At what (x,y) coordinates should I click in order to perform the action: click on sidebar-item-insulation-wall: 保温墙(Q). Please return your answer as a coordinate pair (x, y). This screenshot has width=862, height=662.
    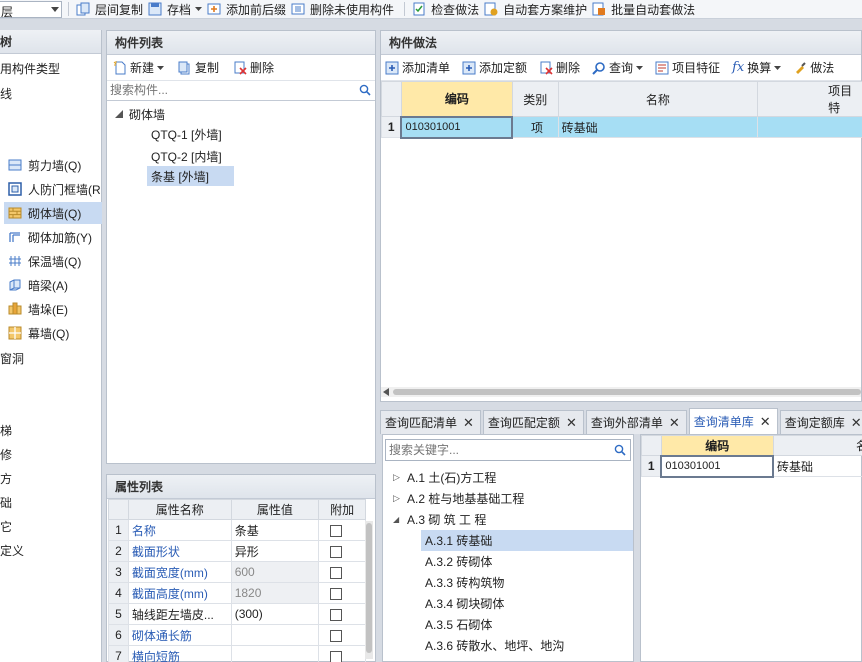
    Looking at the image, I should click on (53, 261).